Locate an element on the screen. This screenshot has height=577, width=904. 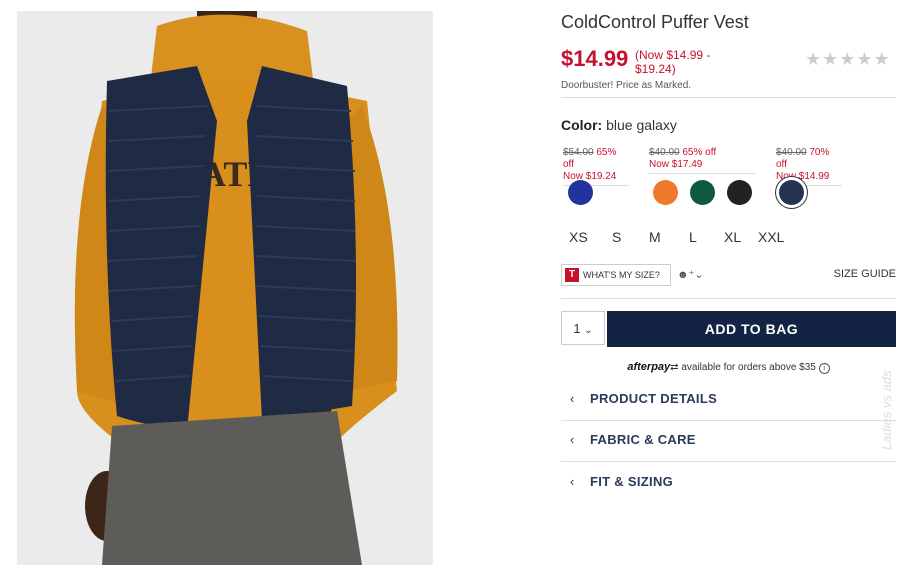
swatch-orange is located at coordinates (665, 192).